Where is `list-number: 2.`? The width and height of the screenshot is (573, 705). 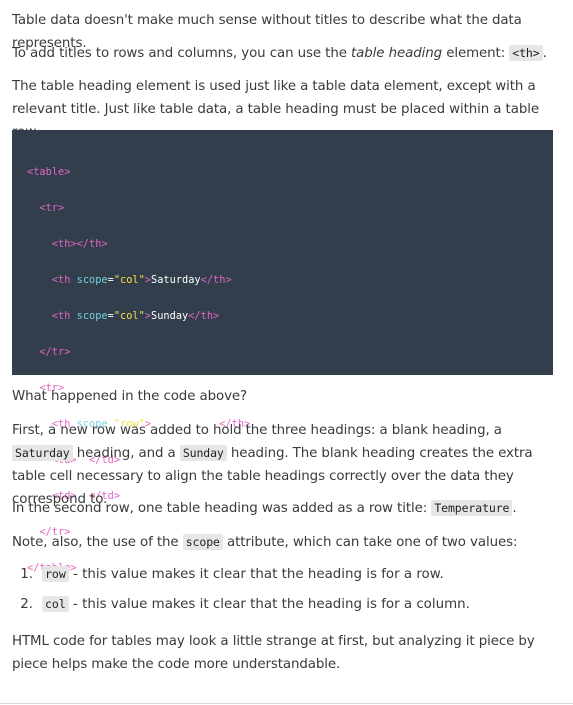
list-number: 2. is located at coordinates (26, 604).